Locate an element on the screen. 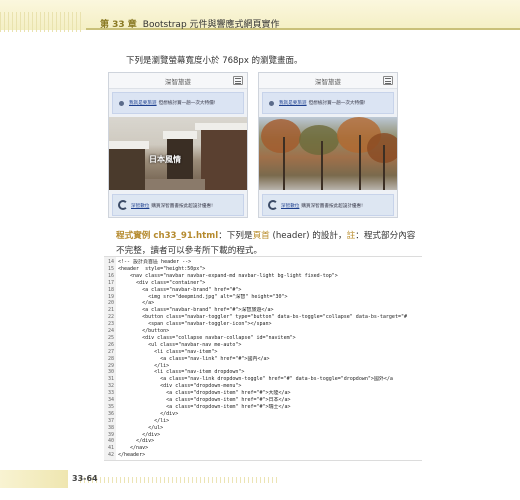 Image resolution: width=520 pixels, height=500 pixels. running-header: 第 33 章 Bootstrap 元件與響應式網頁實作 is located at coordinates (260, 22).